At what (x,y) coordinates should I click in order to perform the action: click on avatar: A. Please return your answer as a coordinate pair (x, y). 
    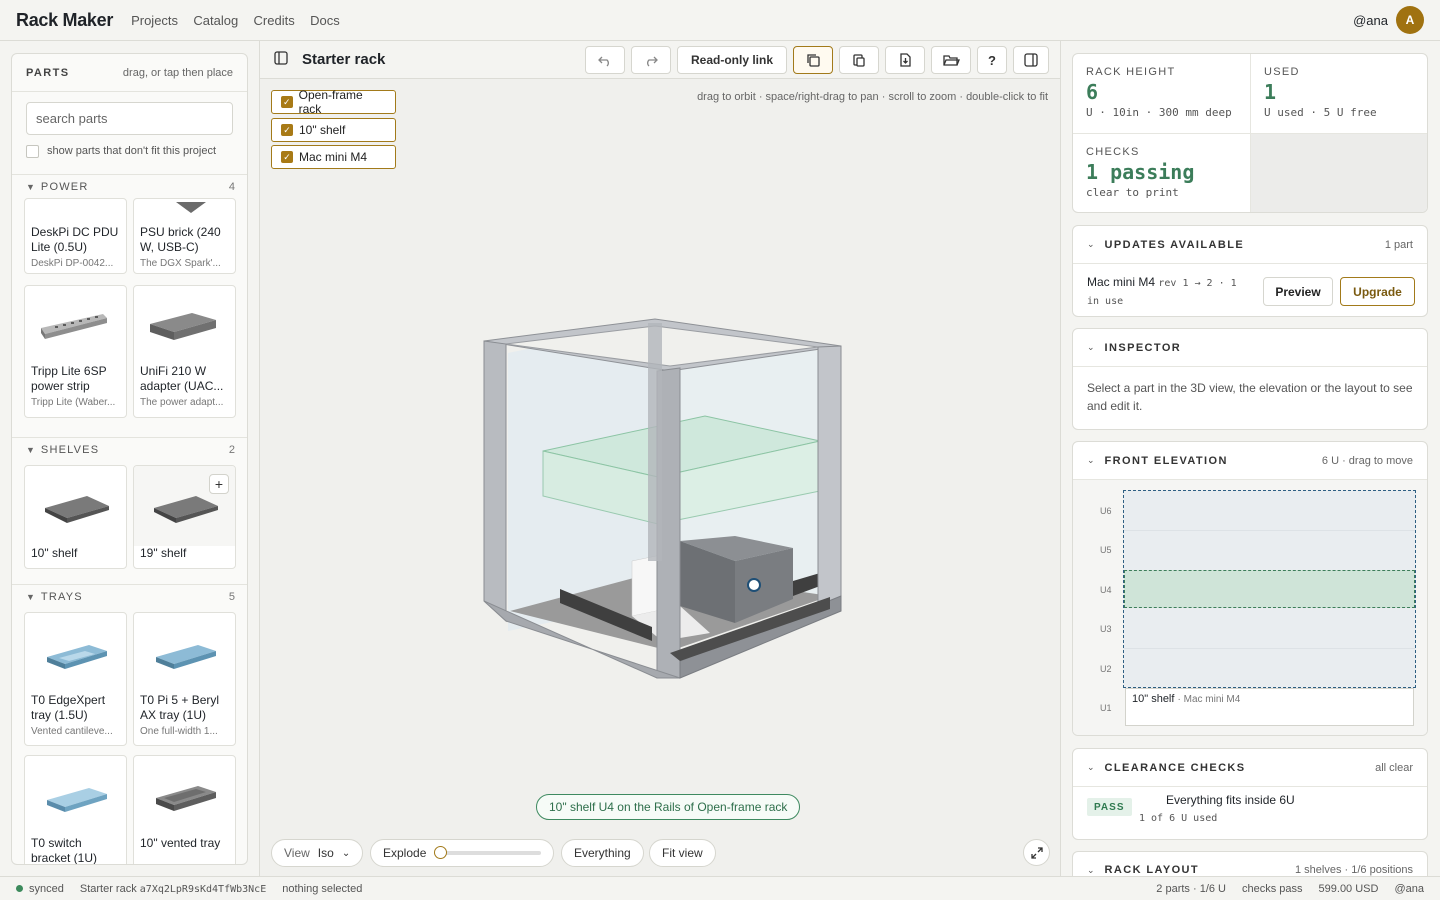
    Looking at the image, I should click on (1410, 20).